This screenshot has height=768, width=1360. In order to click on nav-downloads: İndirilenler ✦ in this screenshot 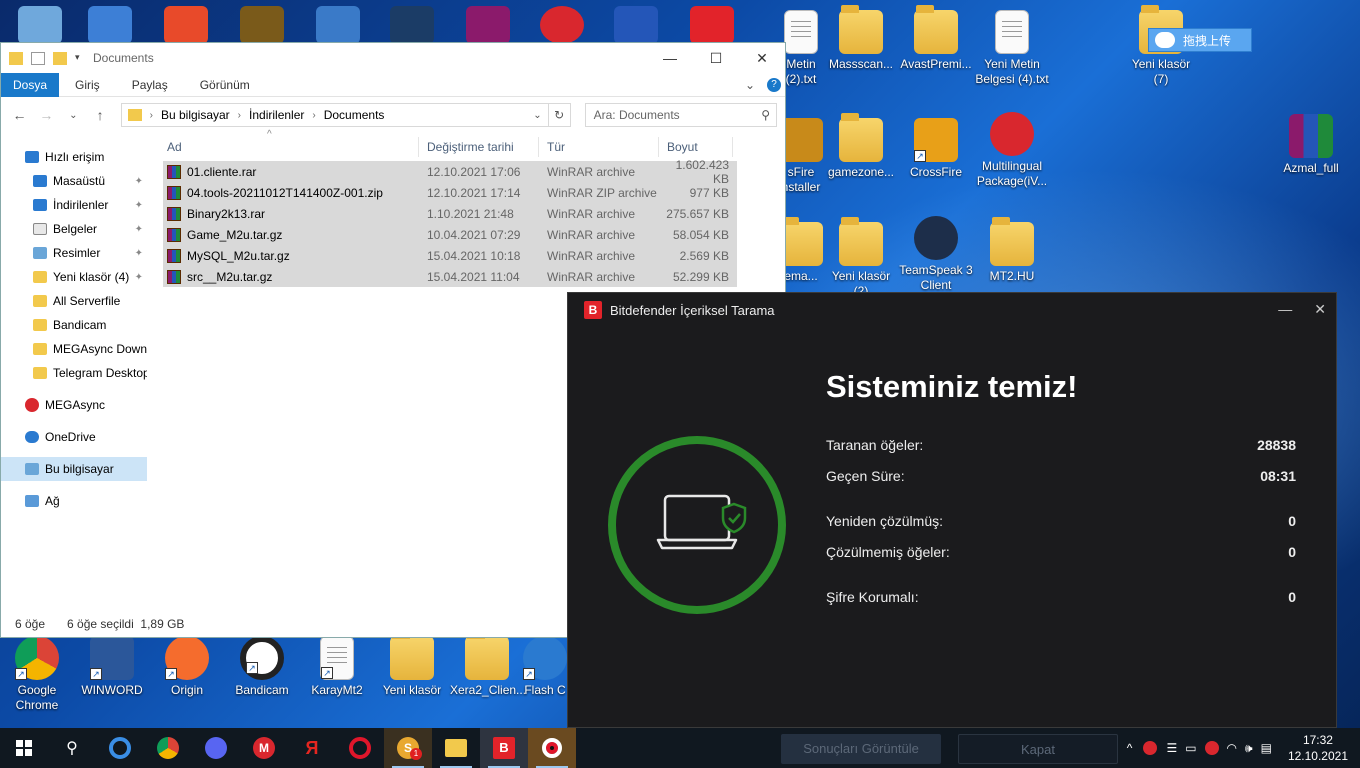, I will do `click(74, 205)`.